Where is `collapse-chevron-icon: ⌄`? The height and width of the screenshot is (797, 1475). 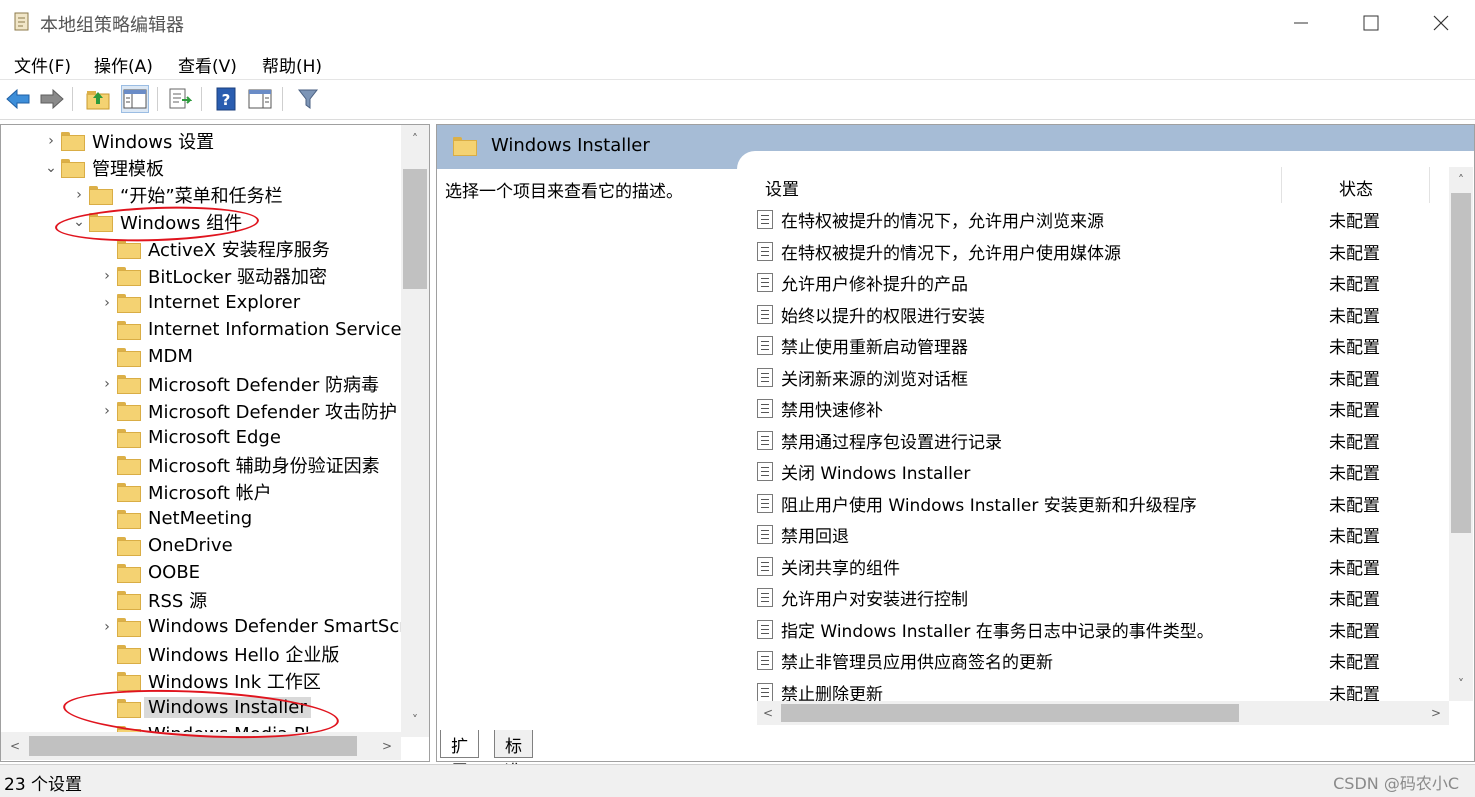
collapse-chevron-icon: ⌄ is located at coordinates (51, 168).